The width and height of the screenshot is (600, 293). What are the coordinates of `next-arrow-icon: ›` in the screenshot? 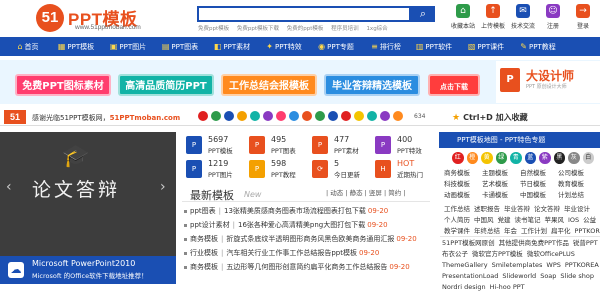 It's located at (163, 187).